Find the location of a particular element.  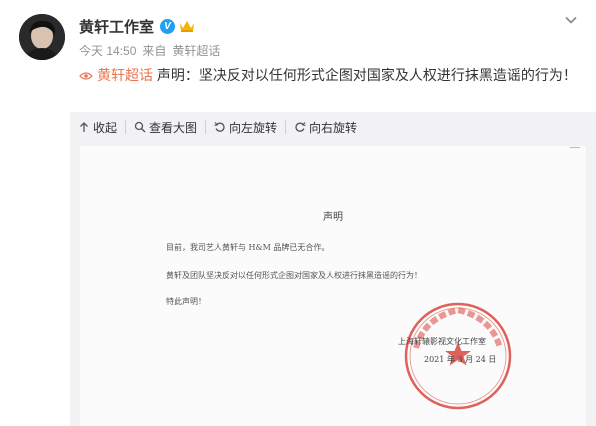

rotate-right-label: 向右旋转 is located at coordinates (333, 127).